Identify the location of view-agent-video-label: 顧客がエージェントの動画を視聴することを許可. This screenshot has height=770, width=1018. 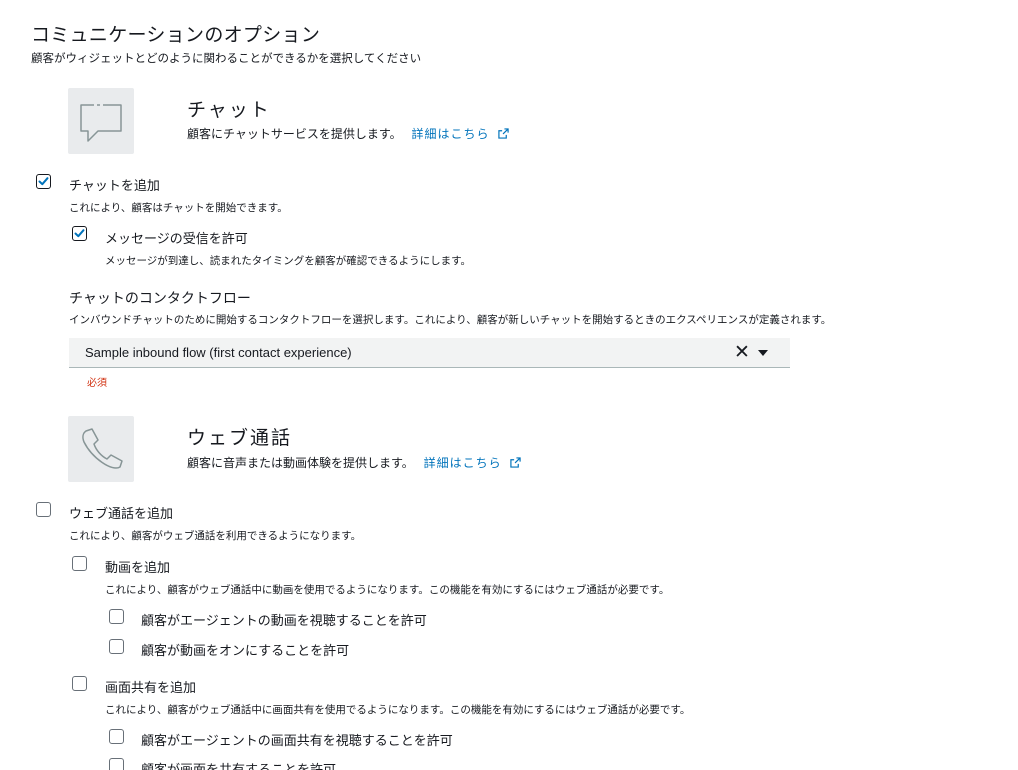
(284, 621).